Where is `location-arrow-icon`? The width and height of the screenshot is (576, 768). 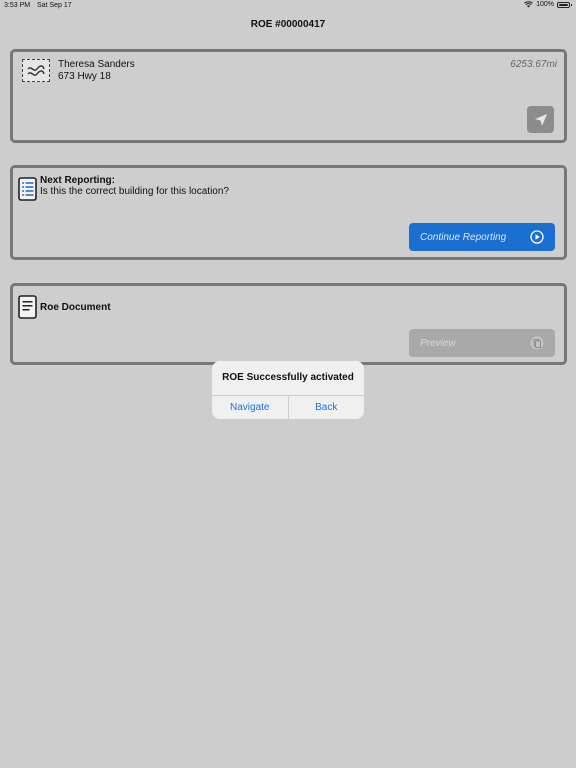
location-arrow-icon is located at coordinates (540, 119).